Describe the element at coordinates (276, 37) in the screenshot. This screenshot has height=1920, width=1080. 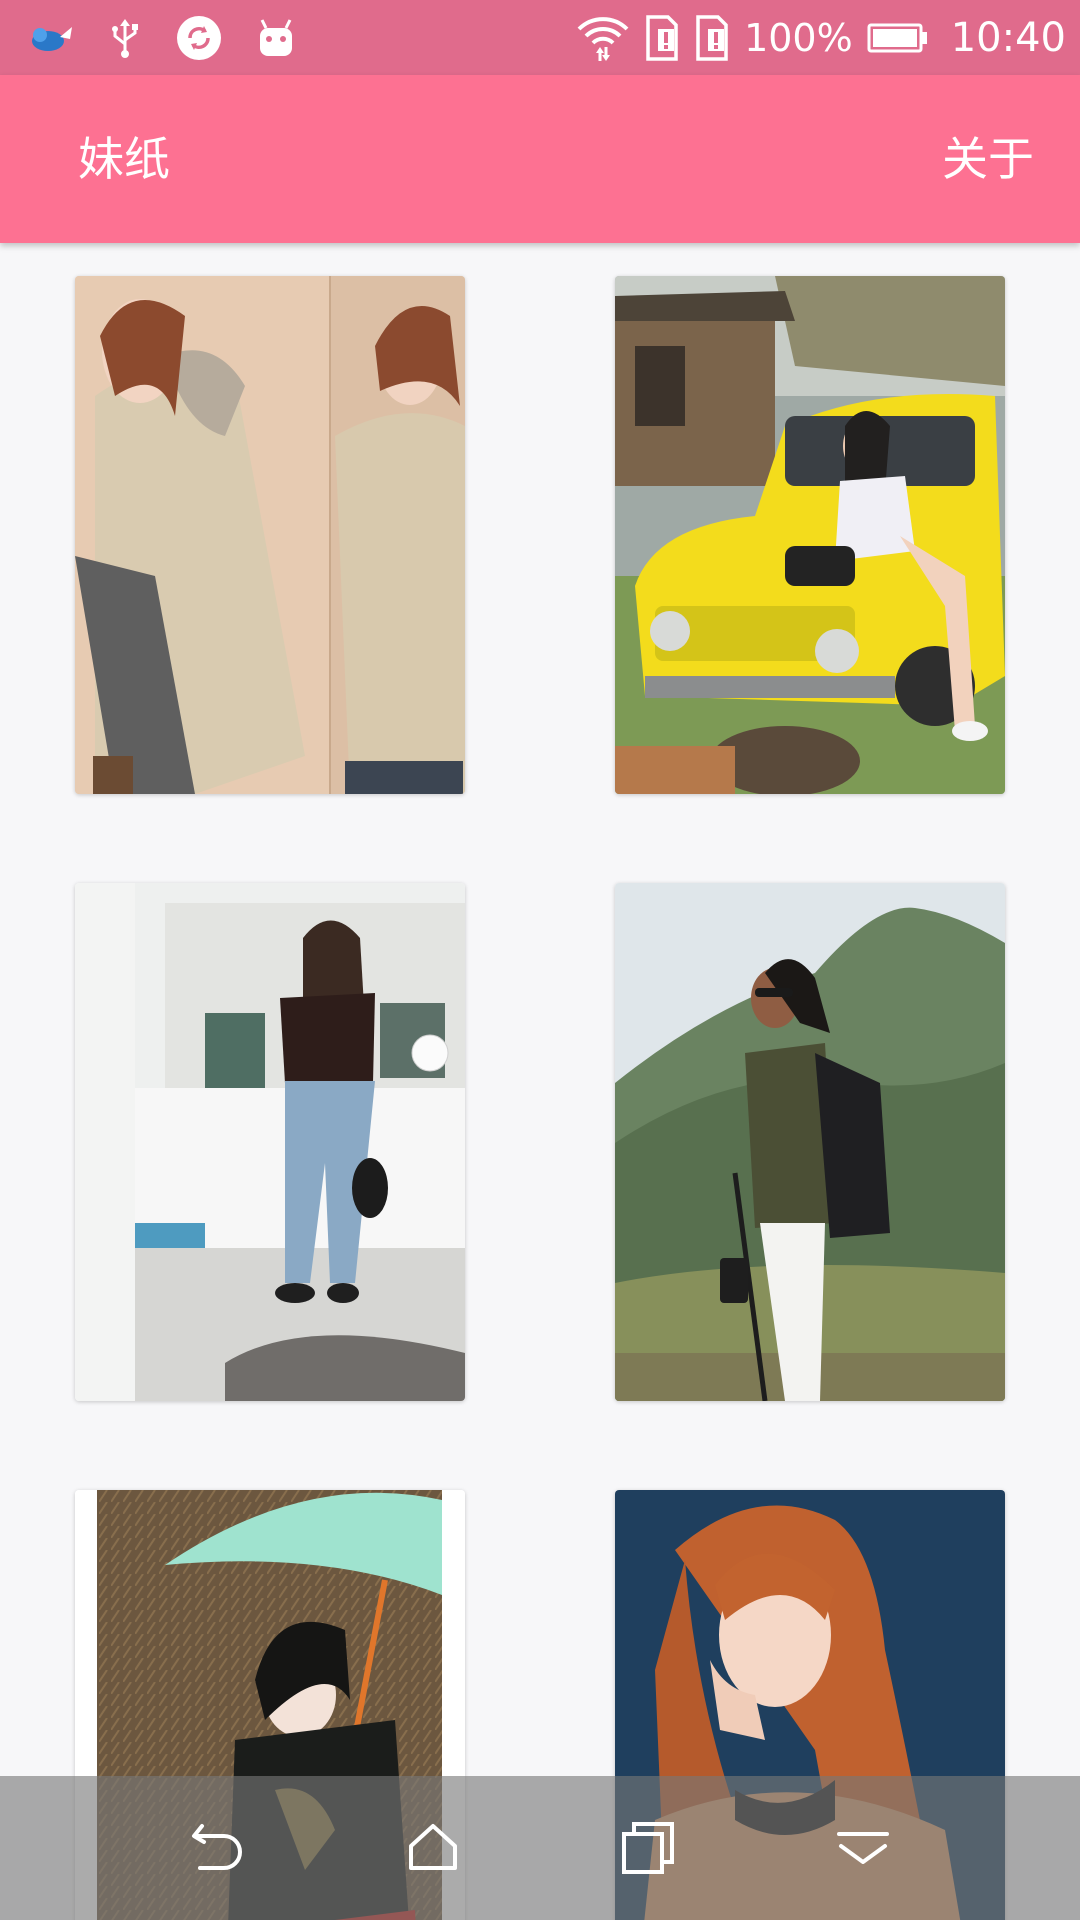
I see `android-debug-icon` at that location.